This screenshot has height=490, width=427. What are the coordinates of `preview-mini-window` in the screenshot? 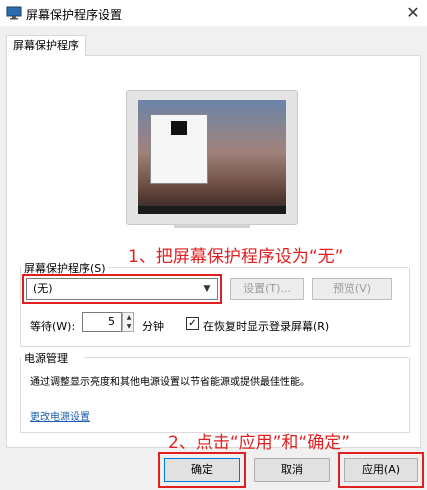 It's located at (179, 149).